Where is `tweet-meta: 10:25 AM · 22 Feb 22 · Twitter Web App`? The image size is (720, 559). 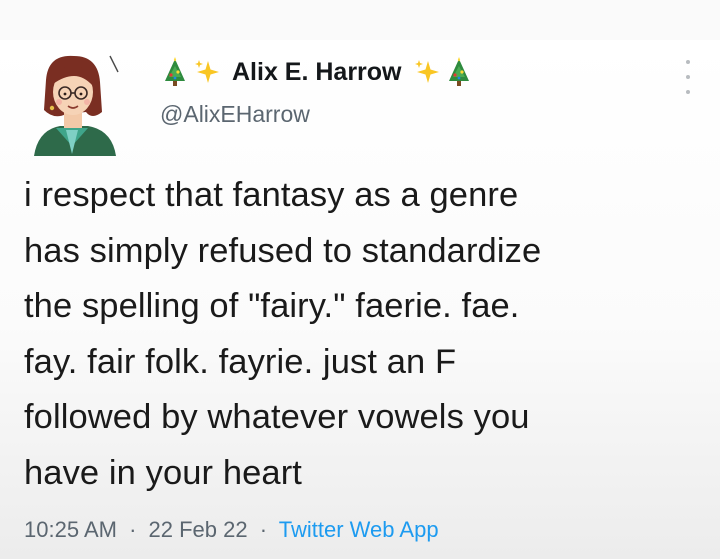 tweet-meta: 10:25 AM · 22 Feb 22 · Twitter Web App is located at coordinates (231, 530).